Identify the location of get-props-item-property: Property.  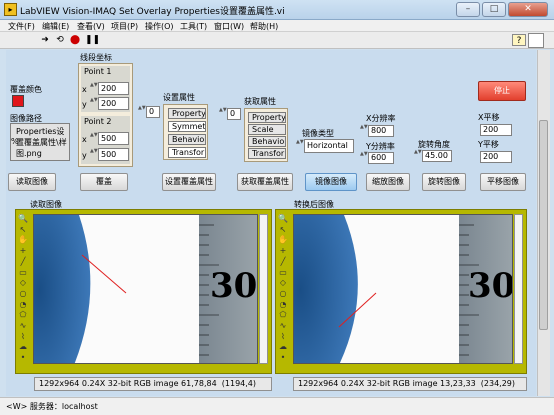
(267, 117).